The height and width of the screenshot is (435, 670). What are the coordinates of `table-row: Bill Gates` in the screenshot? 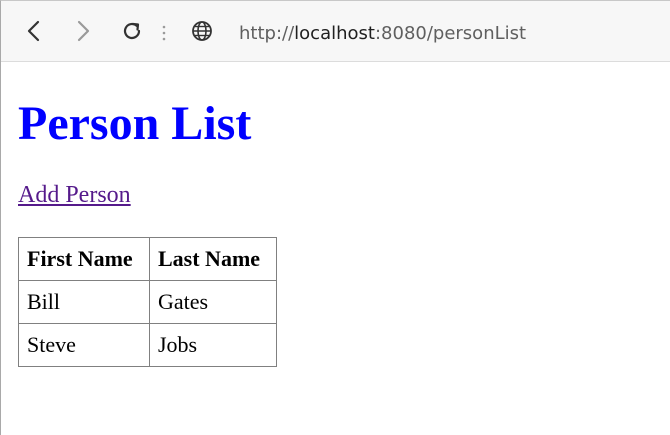 It's located at (147, 302).